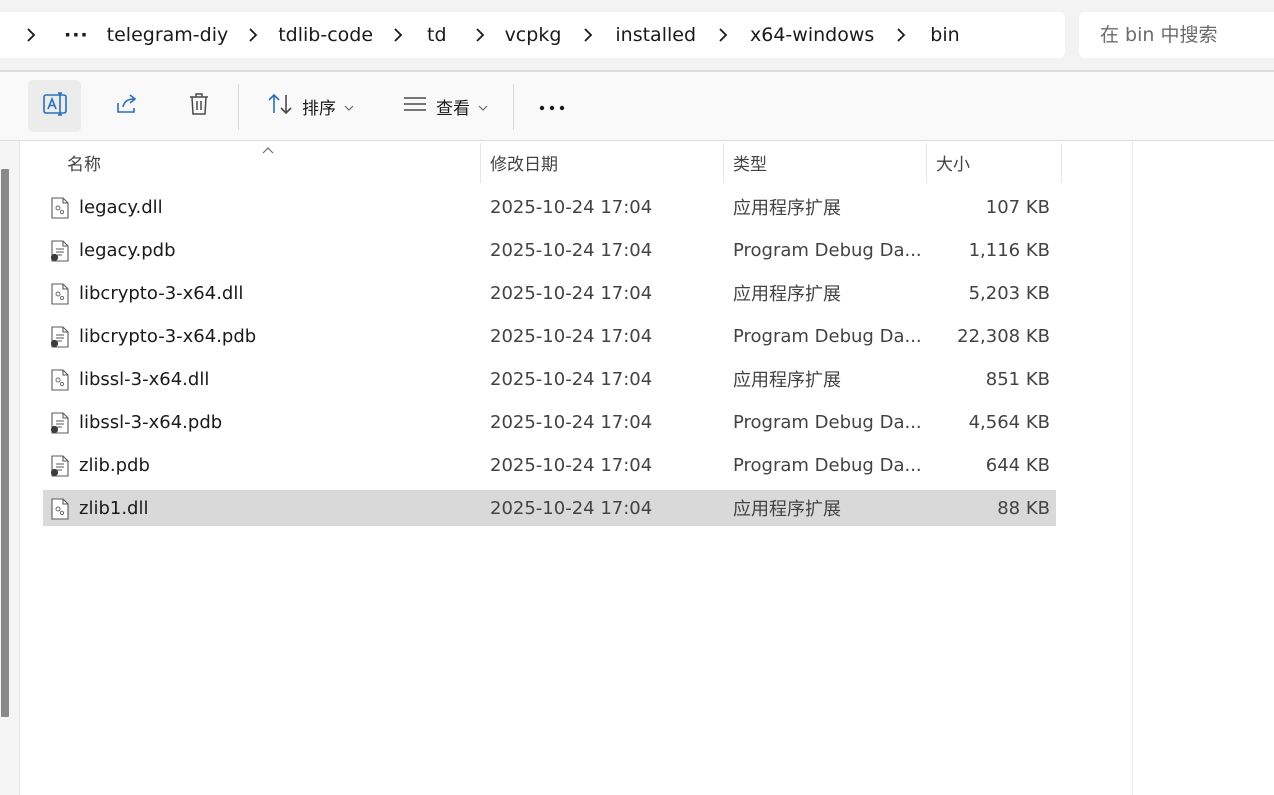 Image resolution: width=1274 pixels, height=795 pixels. I want to click on share-icon, so click(127, 106).